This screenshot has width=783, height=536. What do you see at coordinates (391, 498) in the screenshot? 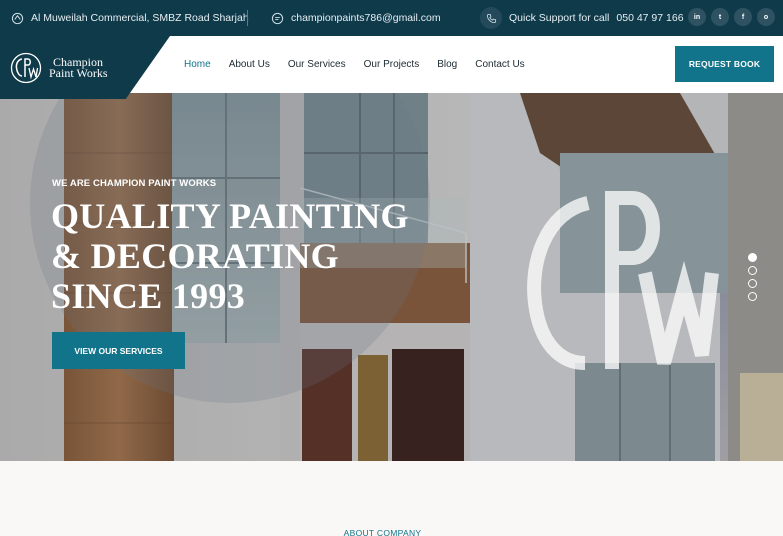
I see `about-section: ABOUT COMPANY` at bounding box center [391, 498].